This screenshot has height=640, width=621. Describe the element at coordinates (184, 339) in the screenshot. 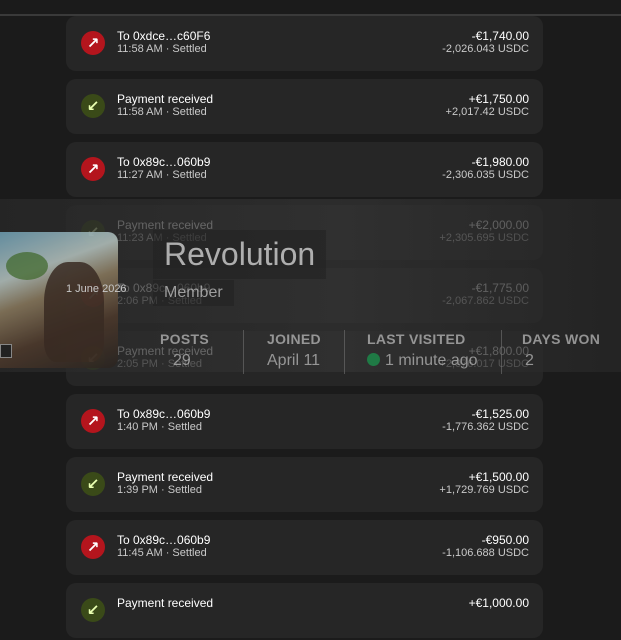

I see `stat-posts-label: POSTS` at that location.